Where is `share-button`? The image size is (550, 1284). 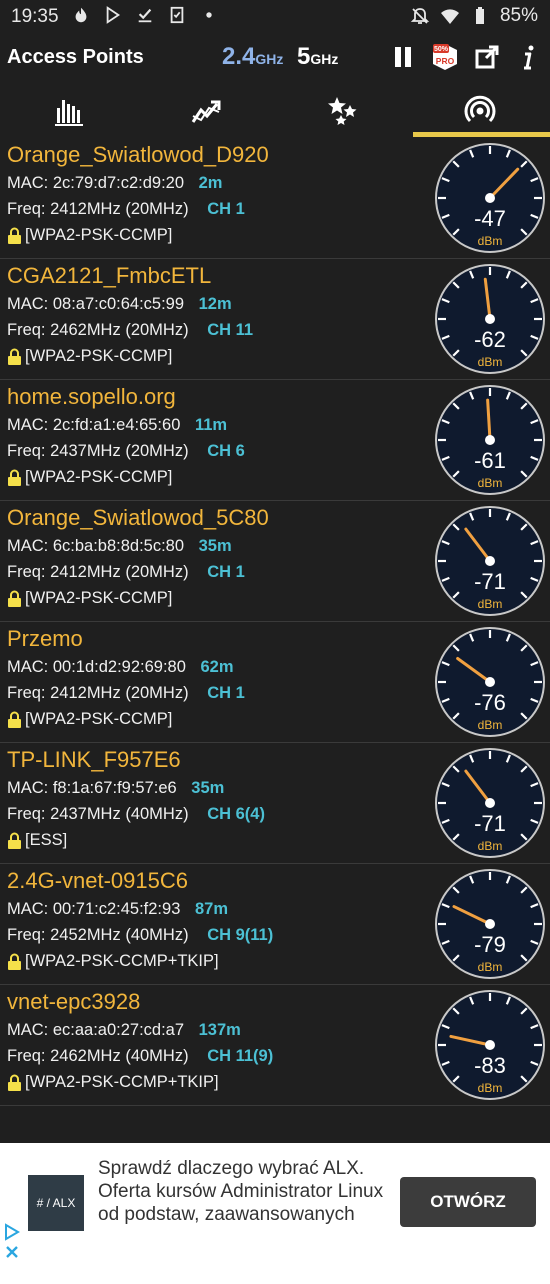 share-button is located at coordinates (487, 57).